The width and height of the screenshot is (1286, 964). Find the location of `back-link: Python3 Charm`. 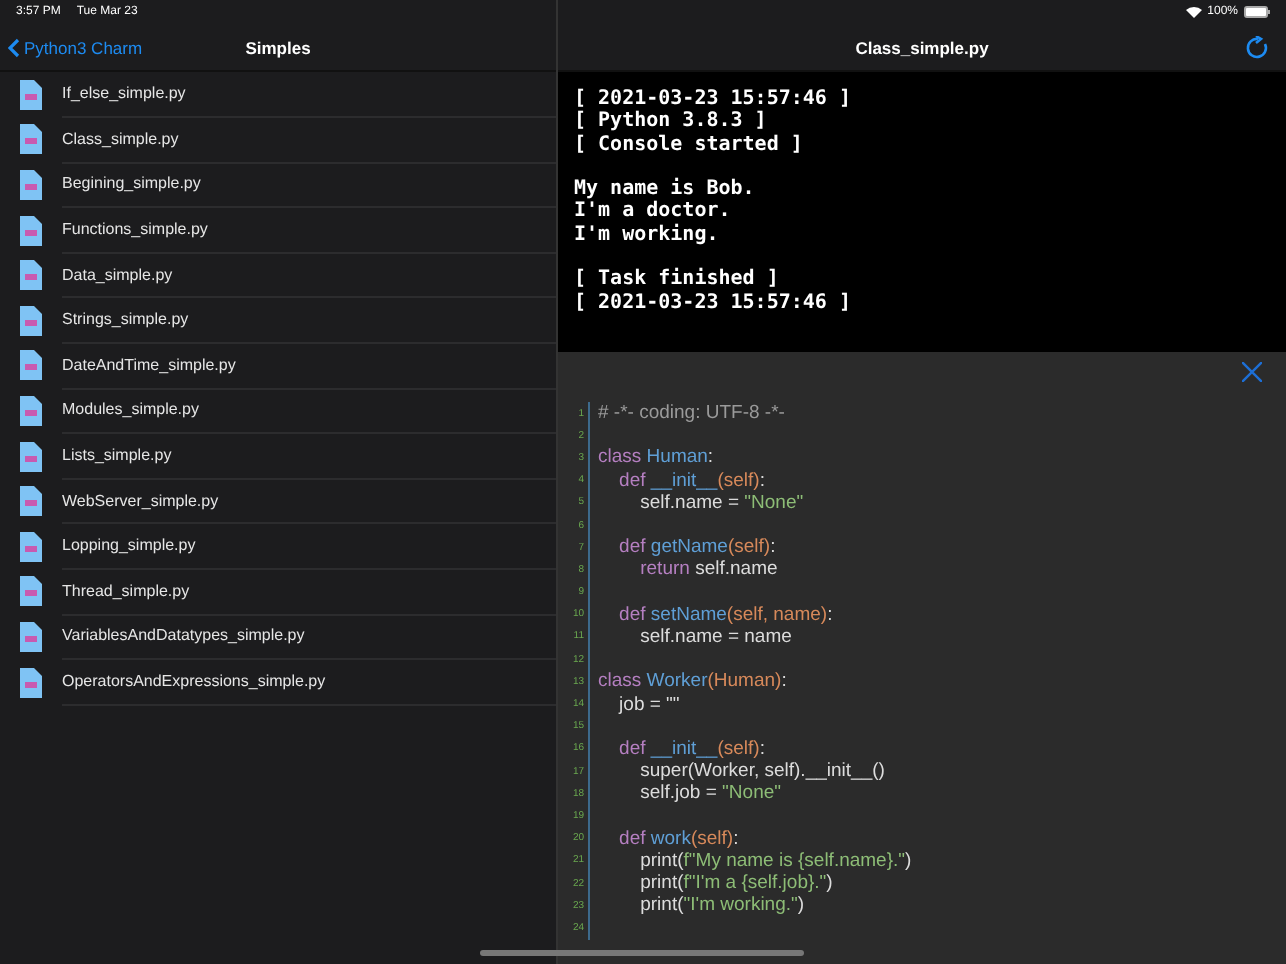

back-link: Python3 Charm is located at coordinates (71, 47).